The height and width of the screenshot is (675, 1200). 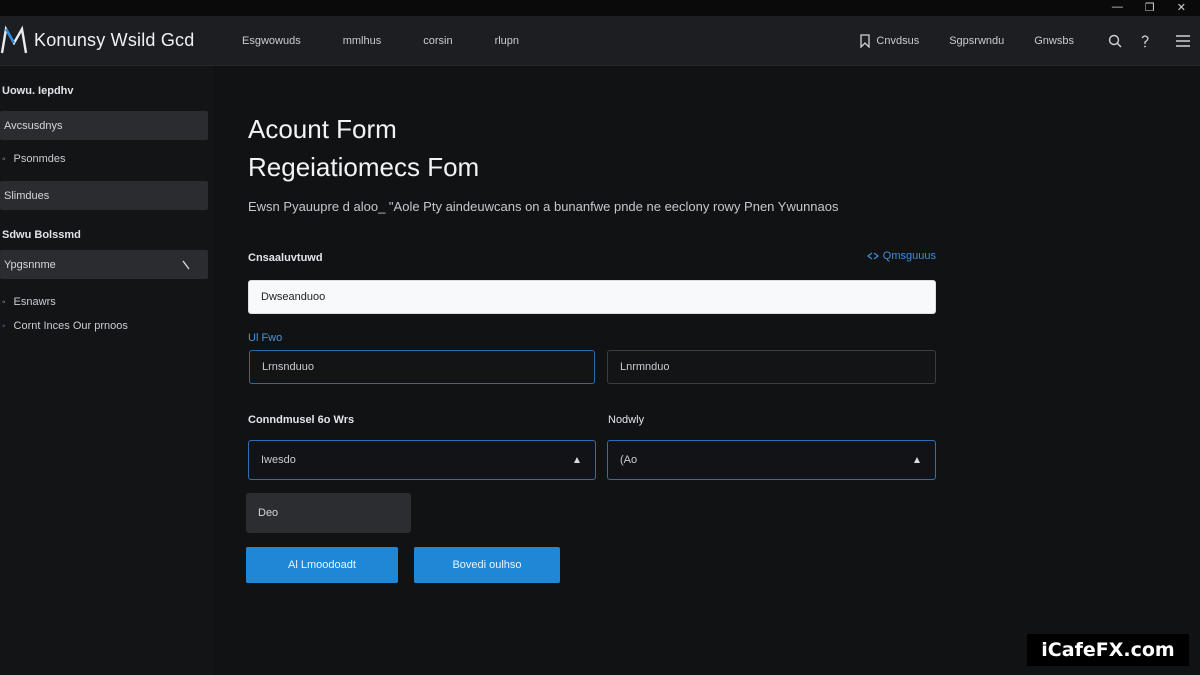 I want to click on sidebar-item-1: Avcsusdnys, so click(x=104, y=125).